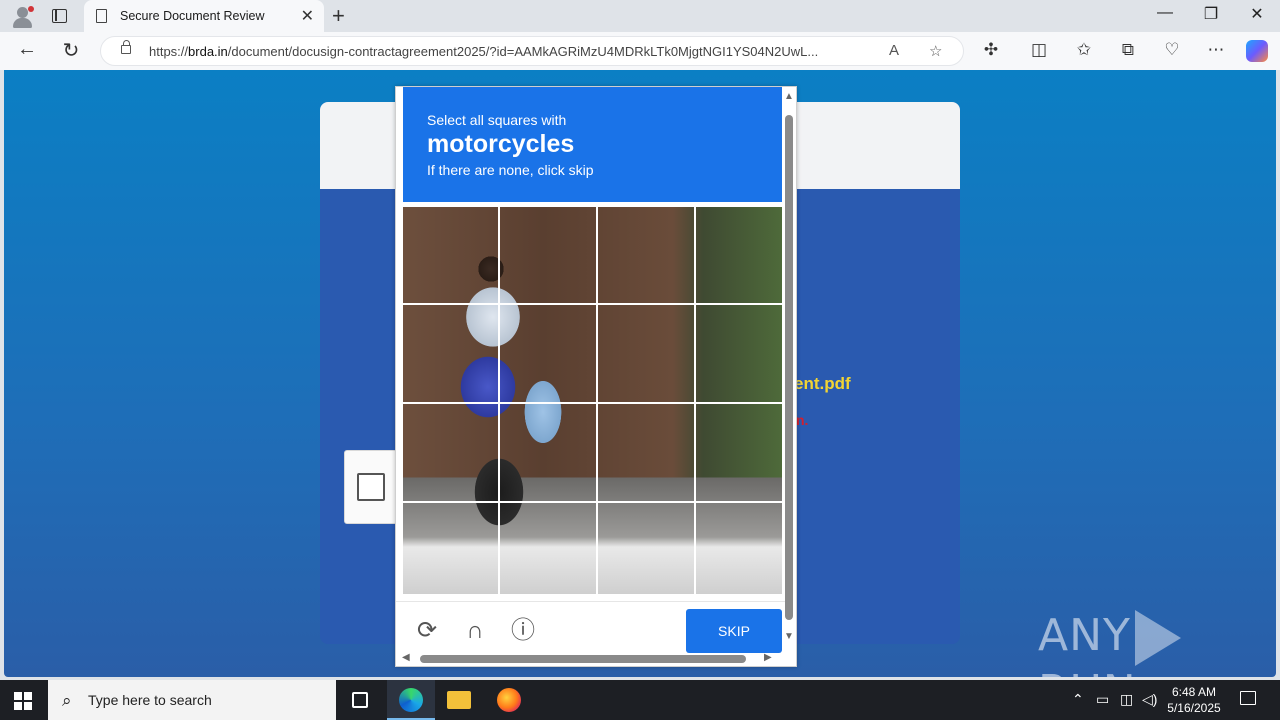  I want to click on vertical-scrollbar: ▲ ▼, so click(789, 369).